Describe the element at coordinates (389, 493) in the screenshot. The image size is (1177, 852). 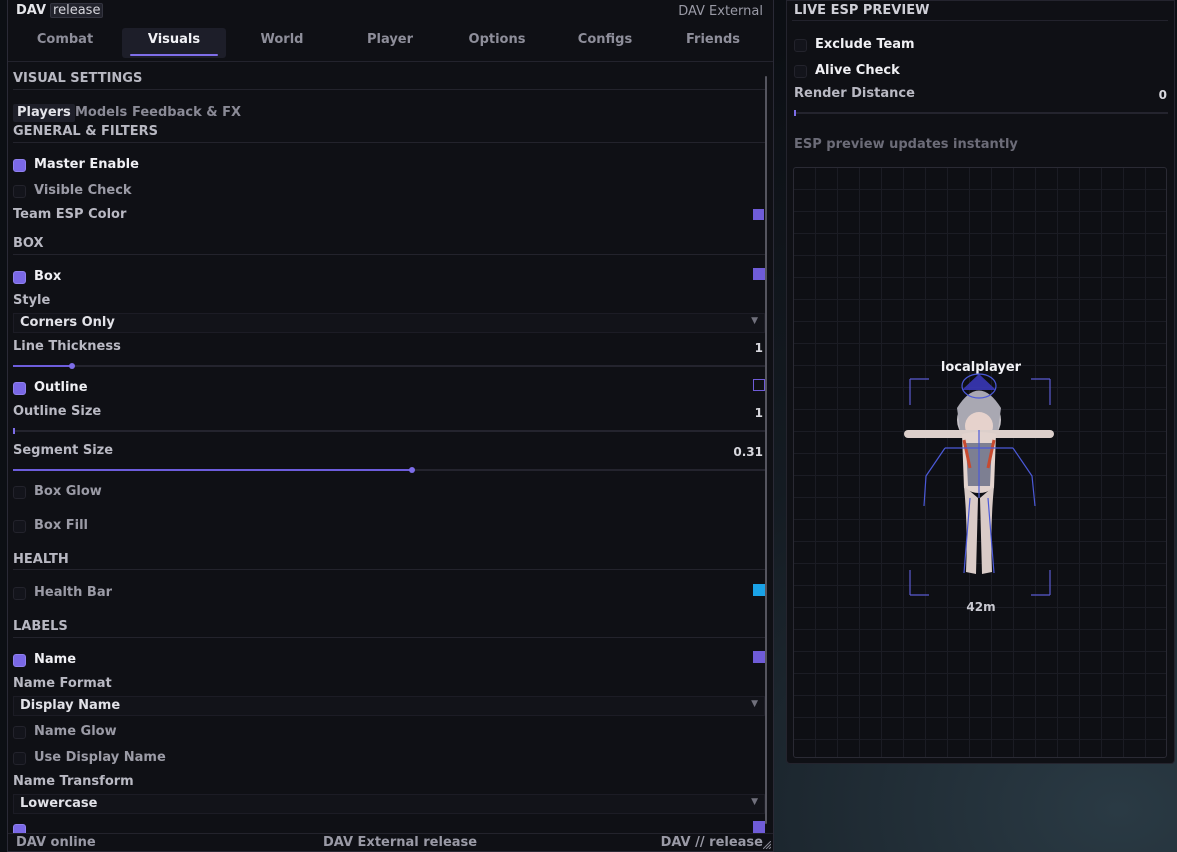
I see `box-glow-toggle: Box Glow` at that location.